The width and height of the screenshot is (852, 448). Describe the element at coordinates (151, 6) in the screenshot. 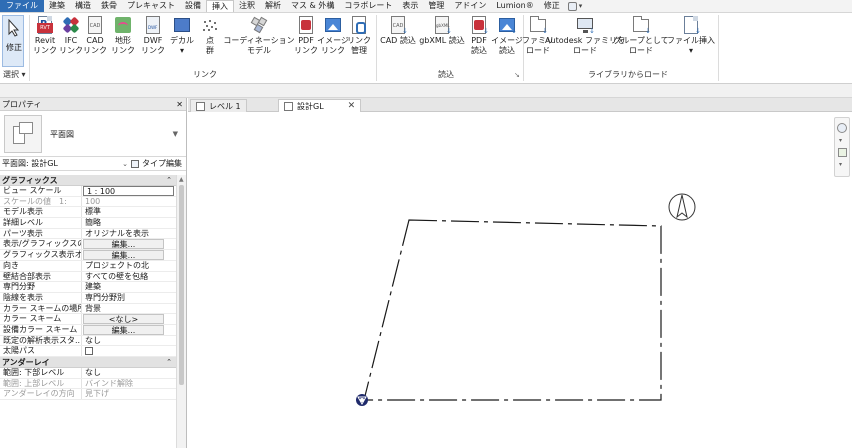

I see `menu-tab: プレキャスト` at that location.